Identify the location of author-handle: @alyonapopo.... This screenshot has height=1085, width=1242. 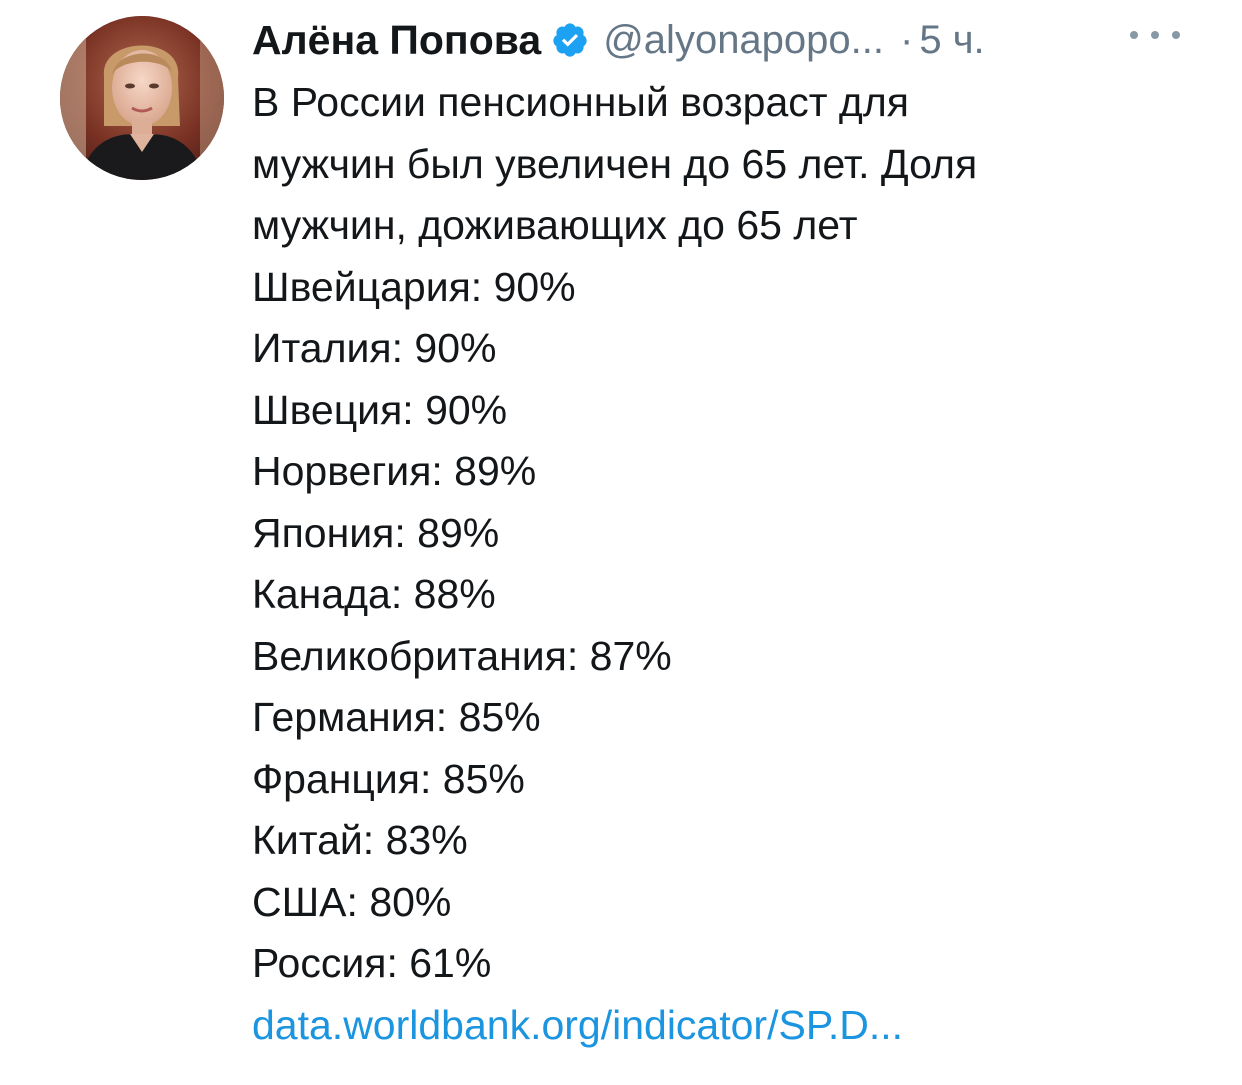
(743, 40).